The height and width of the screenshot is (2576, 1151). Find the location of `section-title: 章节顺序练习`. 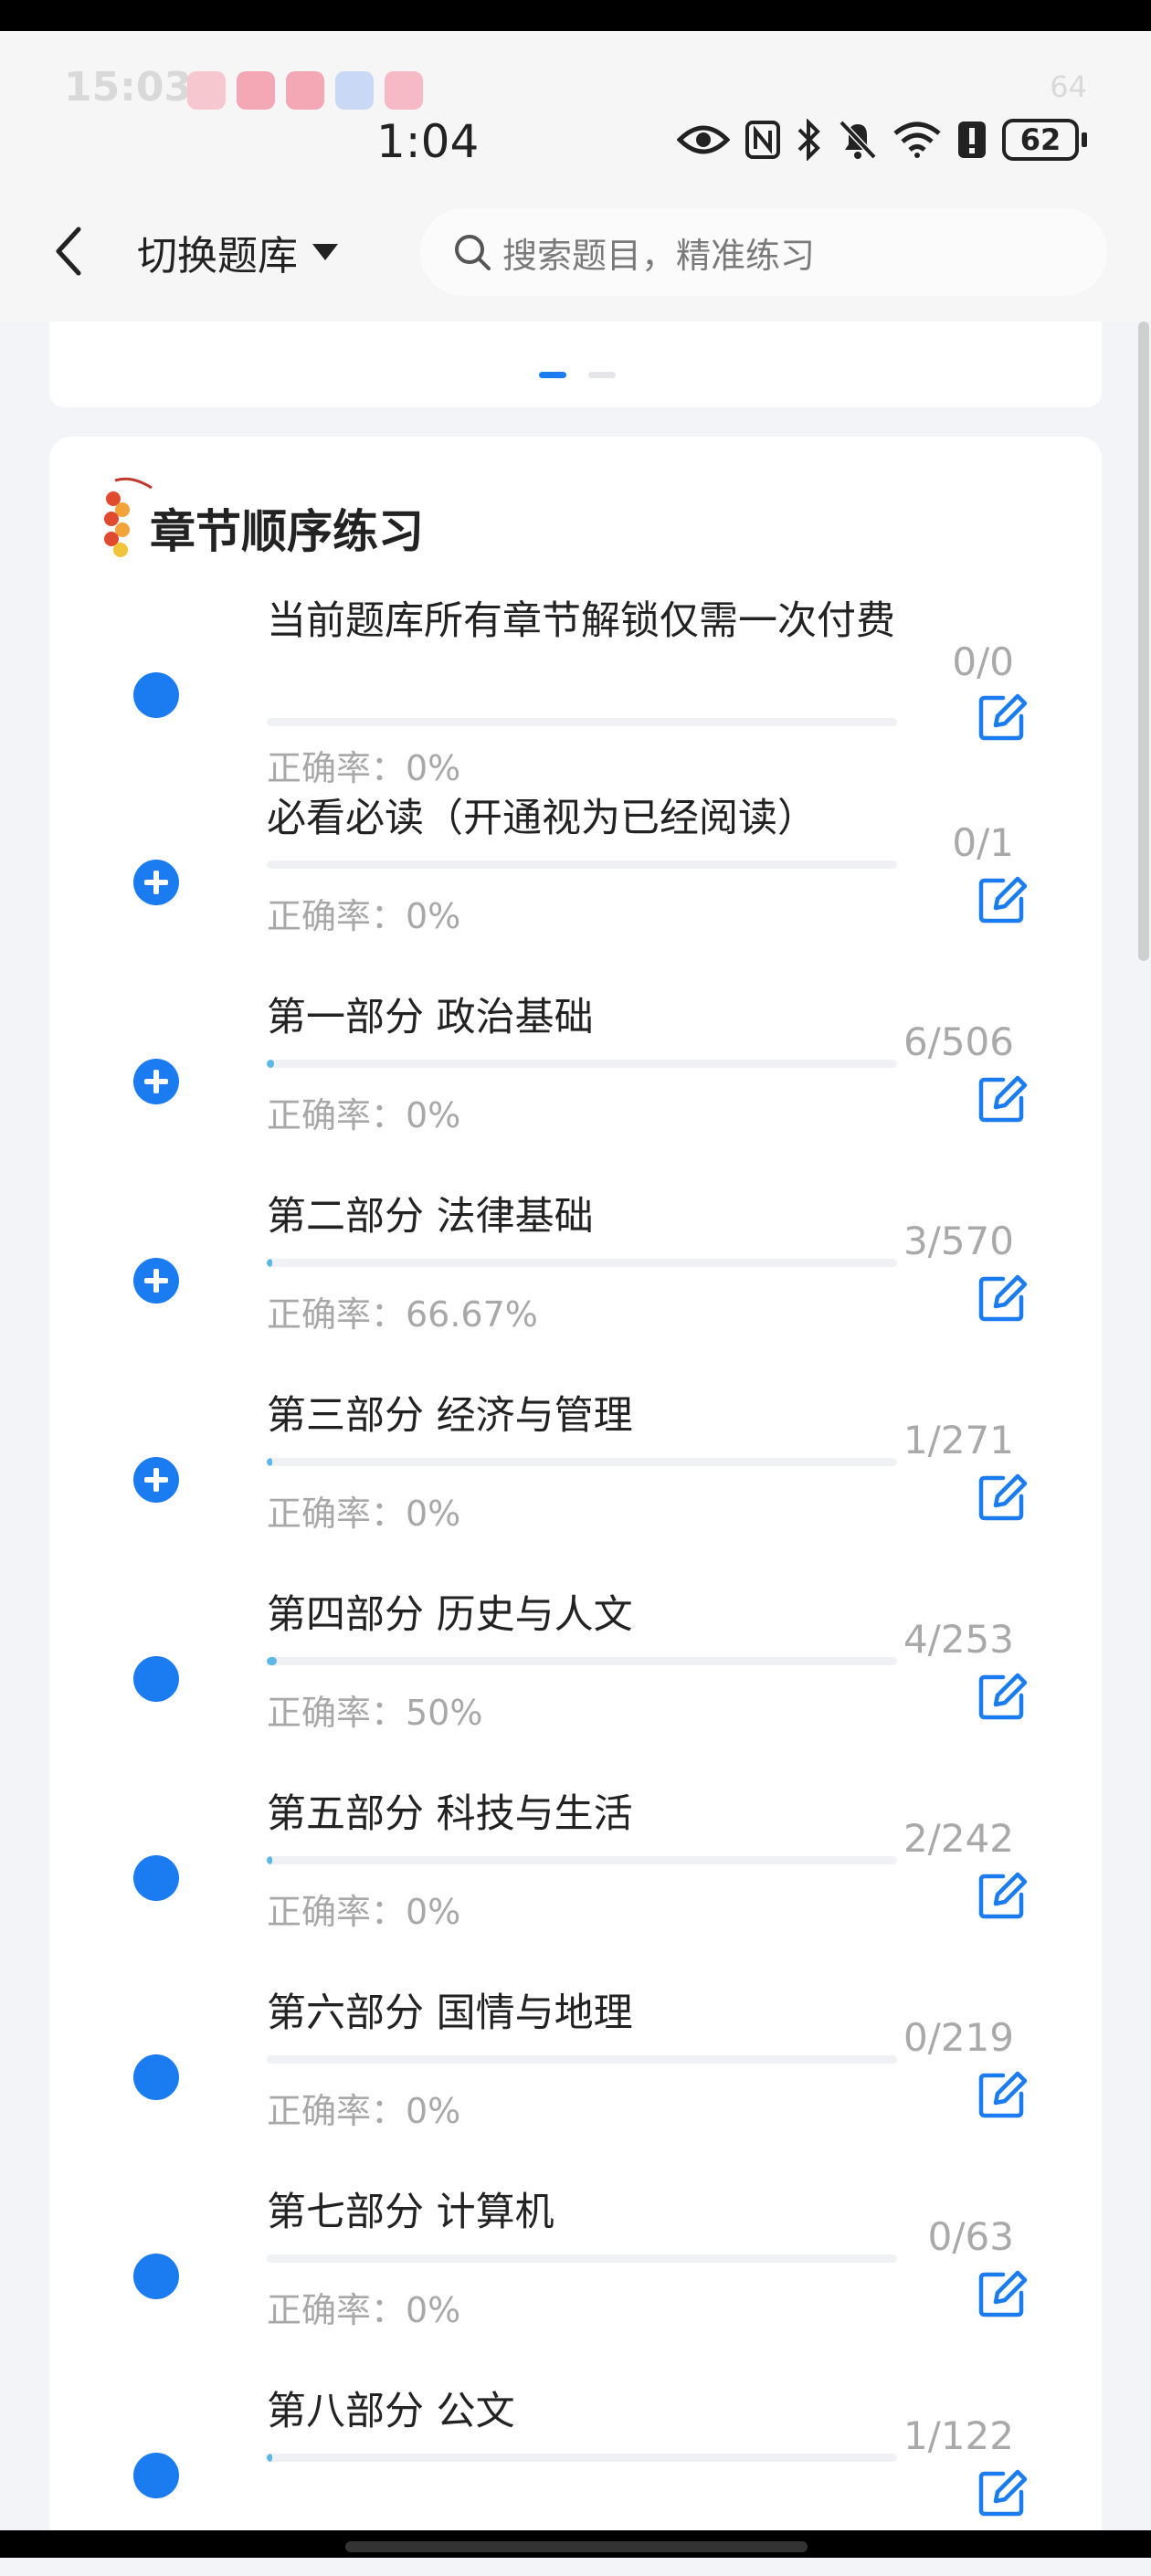

section-title: 章节顺序练习 is located at coordinates (287, 531).